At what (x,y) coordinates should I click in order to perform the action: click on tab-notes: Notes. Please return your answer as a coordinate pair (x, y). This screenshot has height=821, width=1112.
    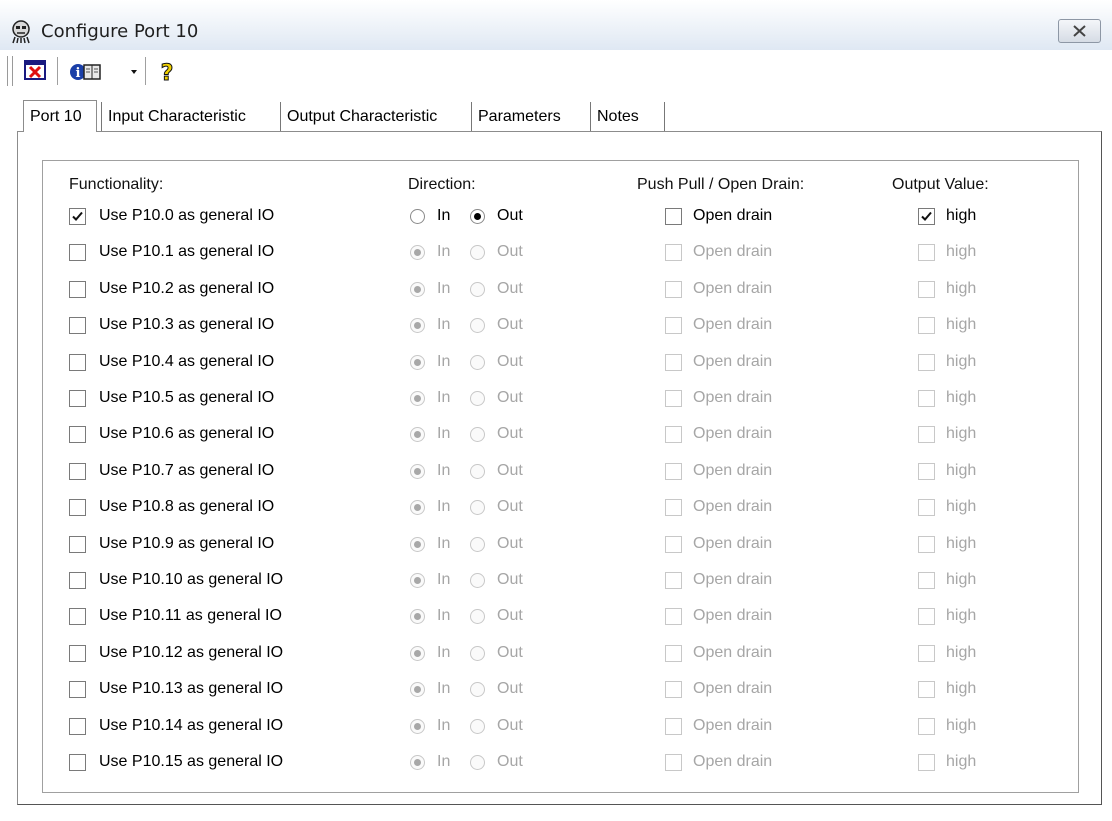
    Looking at the image, I should click on (614, 117).